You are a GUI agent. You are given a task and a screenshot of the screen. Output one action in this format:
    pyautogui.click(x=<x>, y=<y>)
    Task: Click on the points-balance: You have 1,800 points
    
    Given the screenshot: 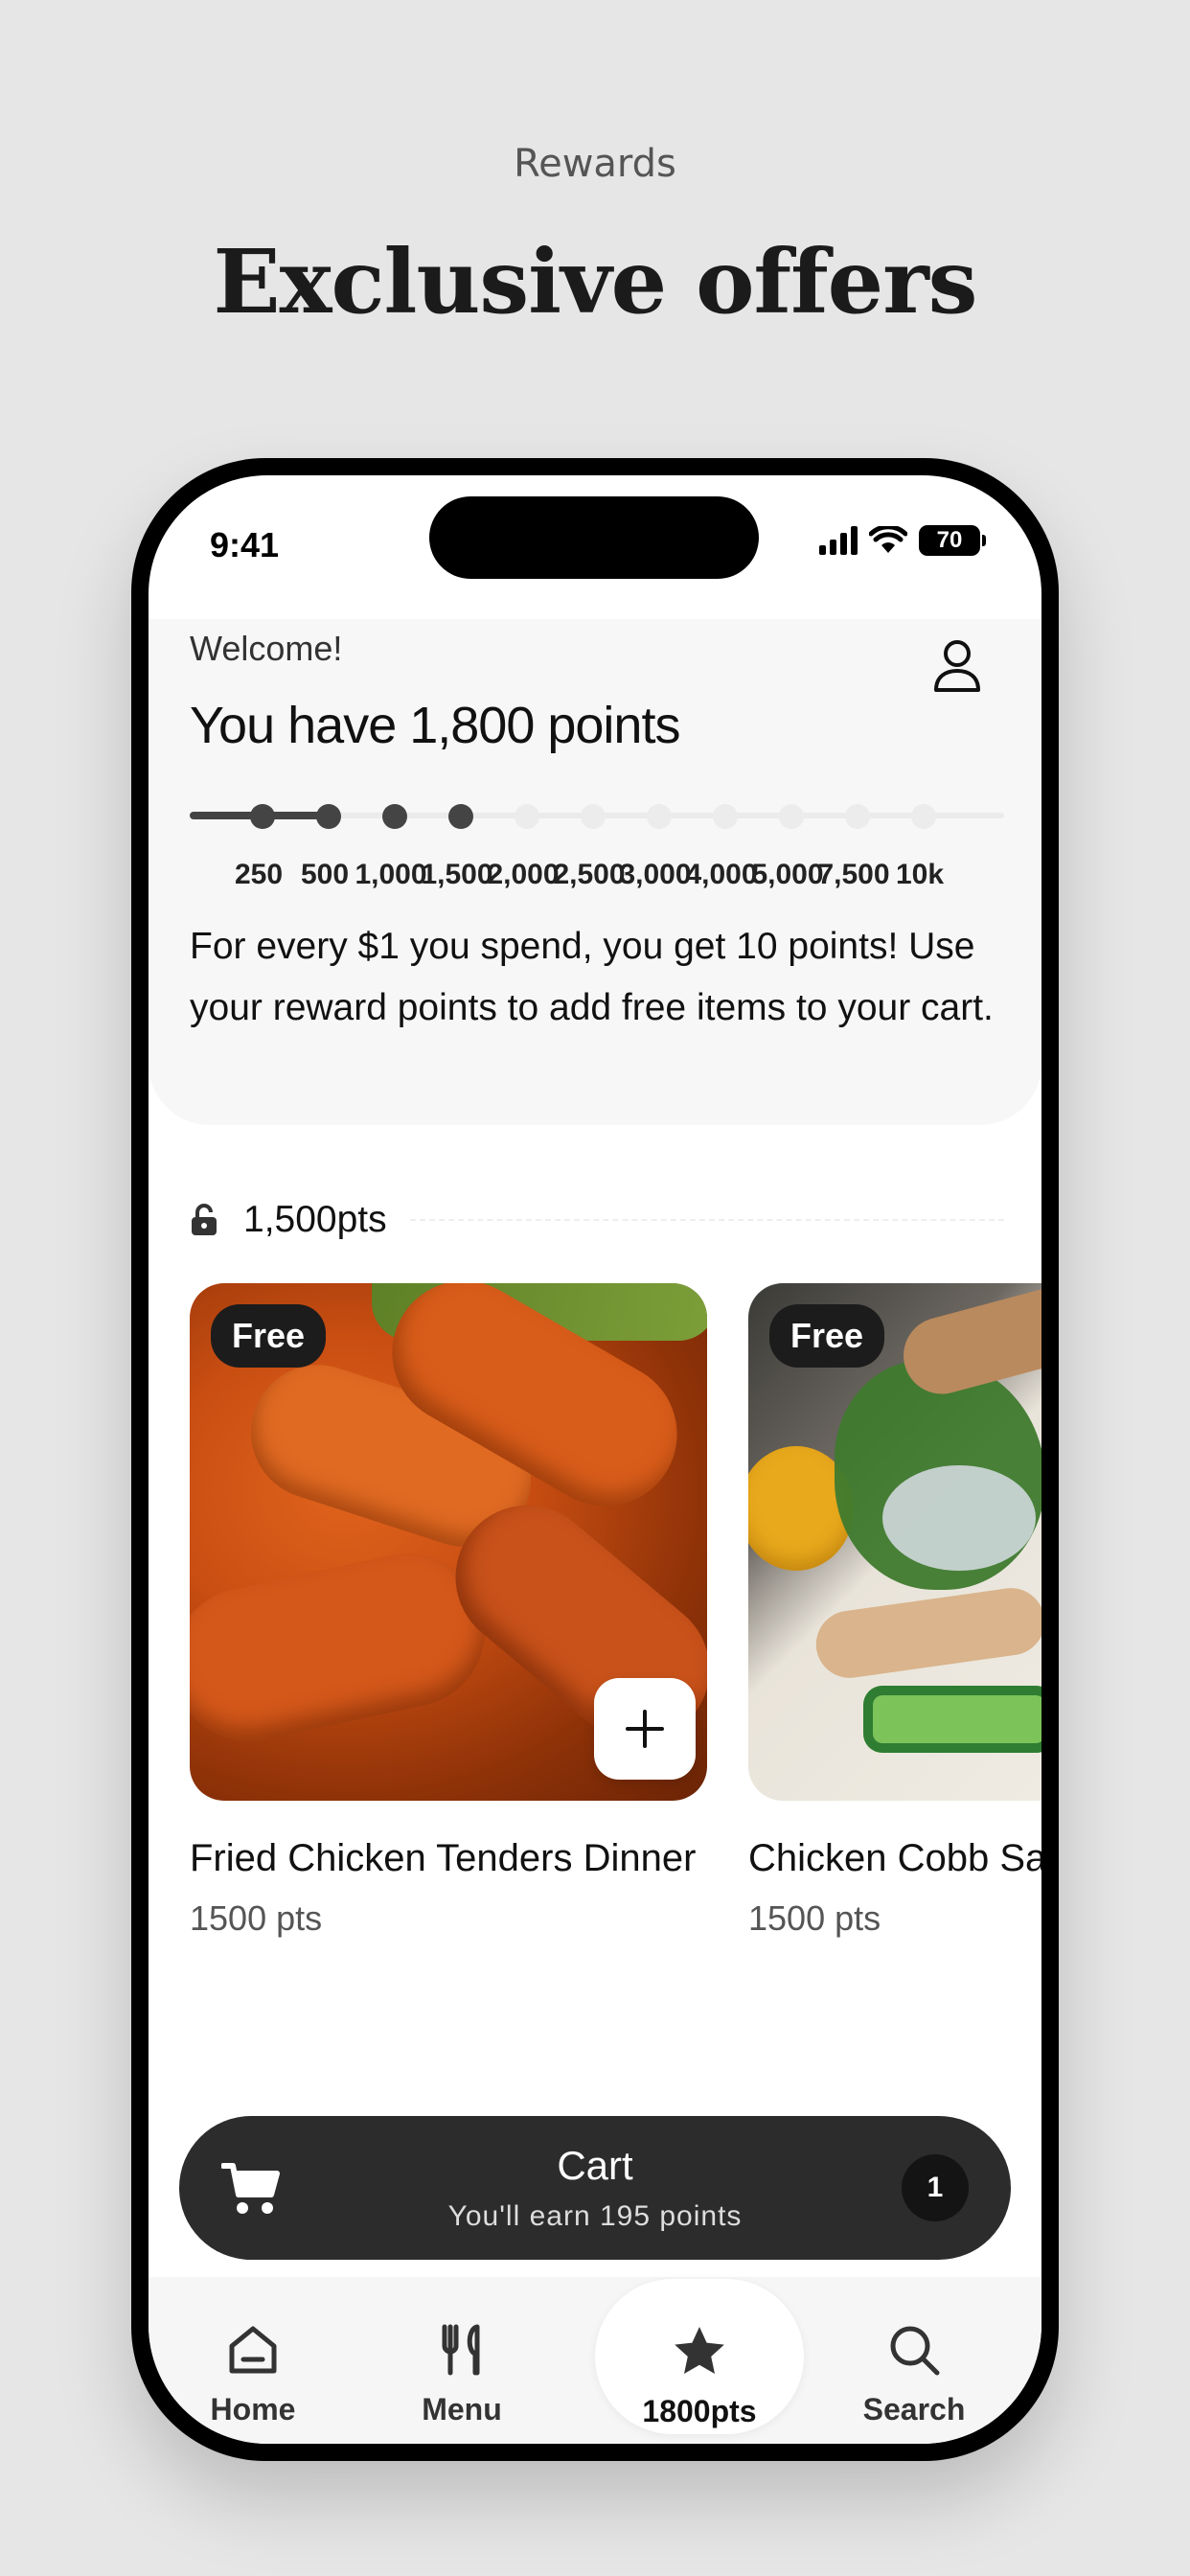 What is the action you would take?
    pyautogui.click(x=435, y=725)
    